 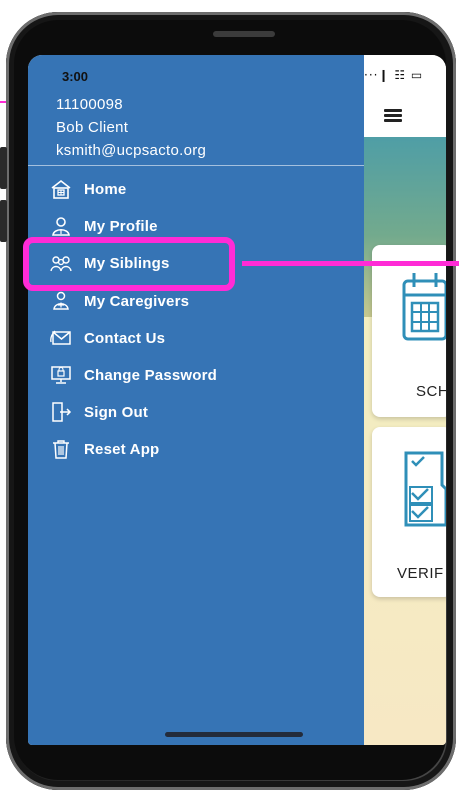 I want to click on volume-up-button, so click(x=3, y=168).